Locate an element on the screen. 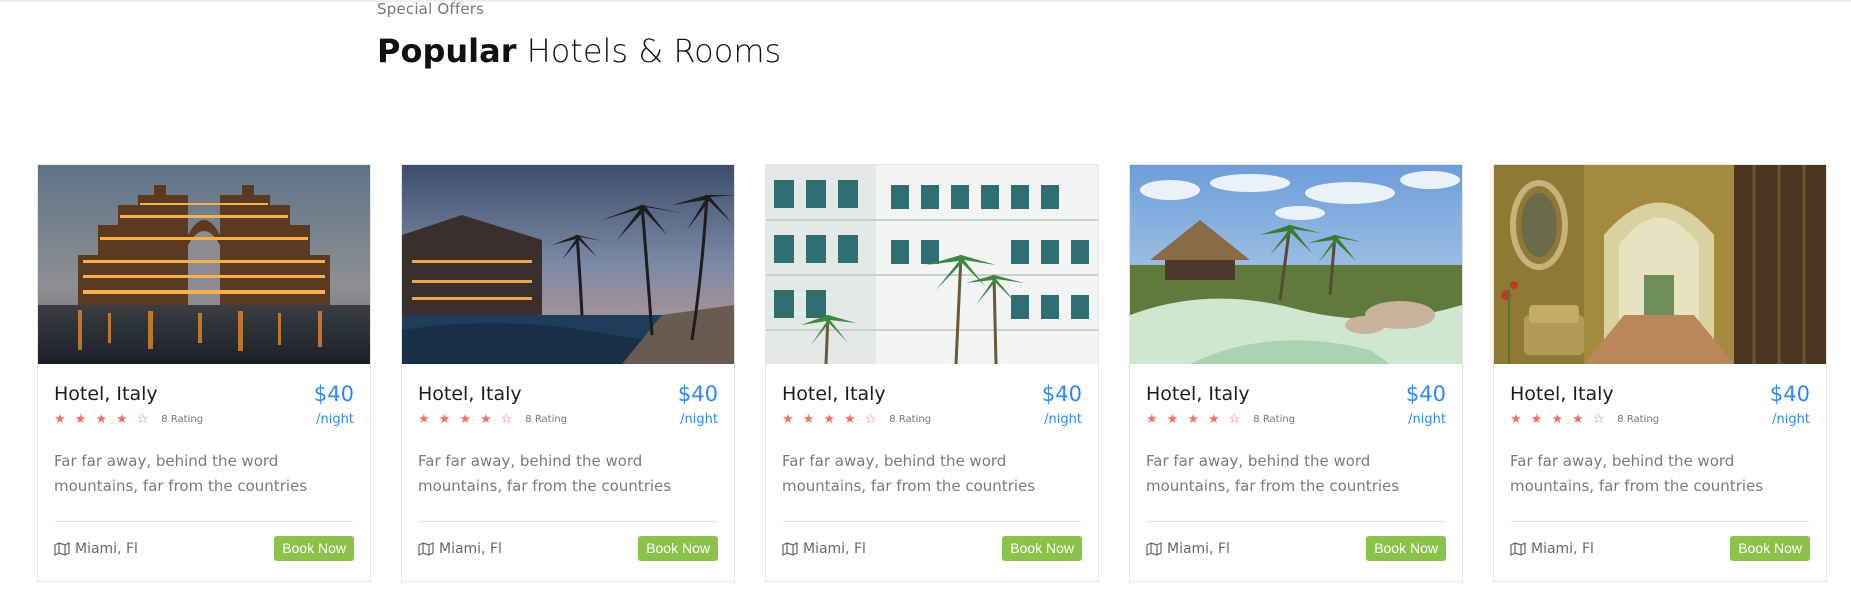 The image size is (1851, 600). top-border is located at coordinates (925, 1).